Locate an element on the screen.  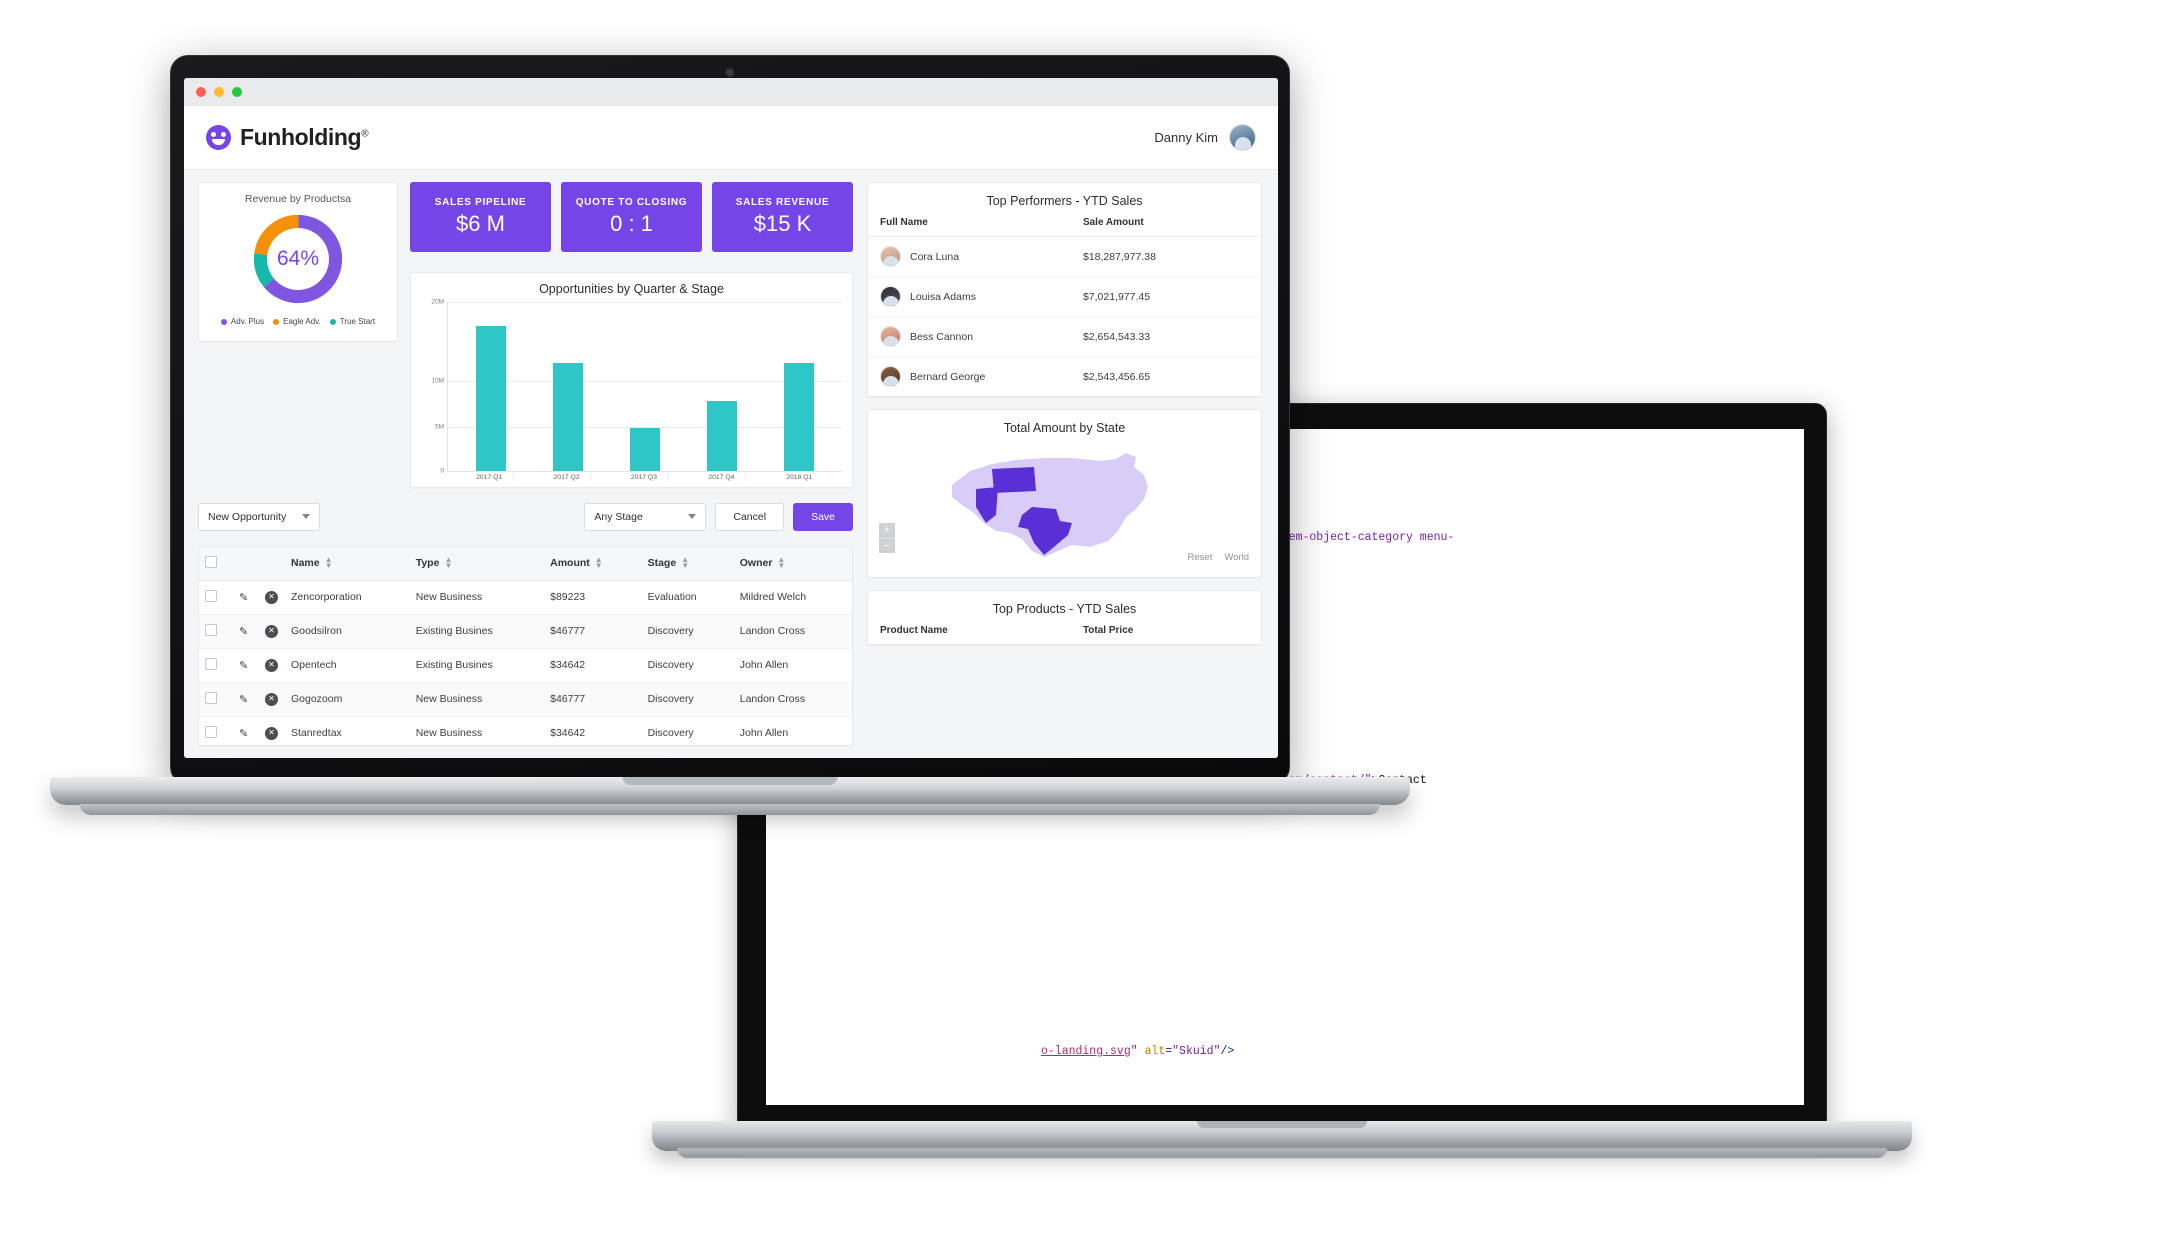
user-menu: Danny Kim is located at coordinates (1205, 137).